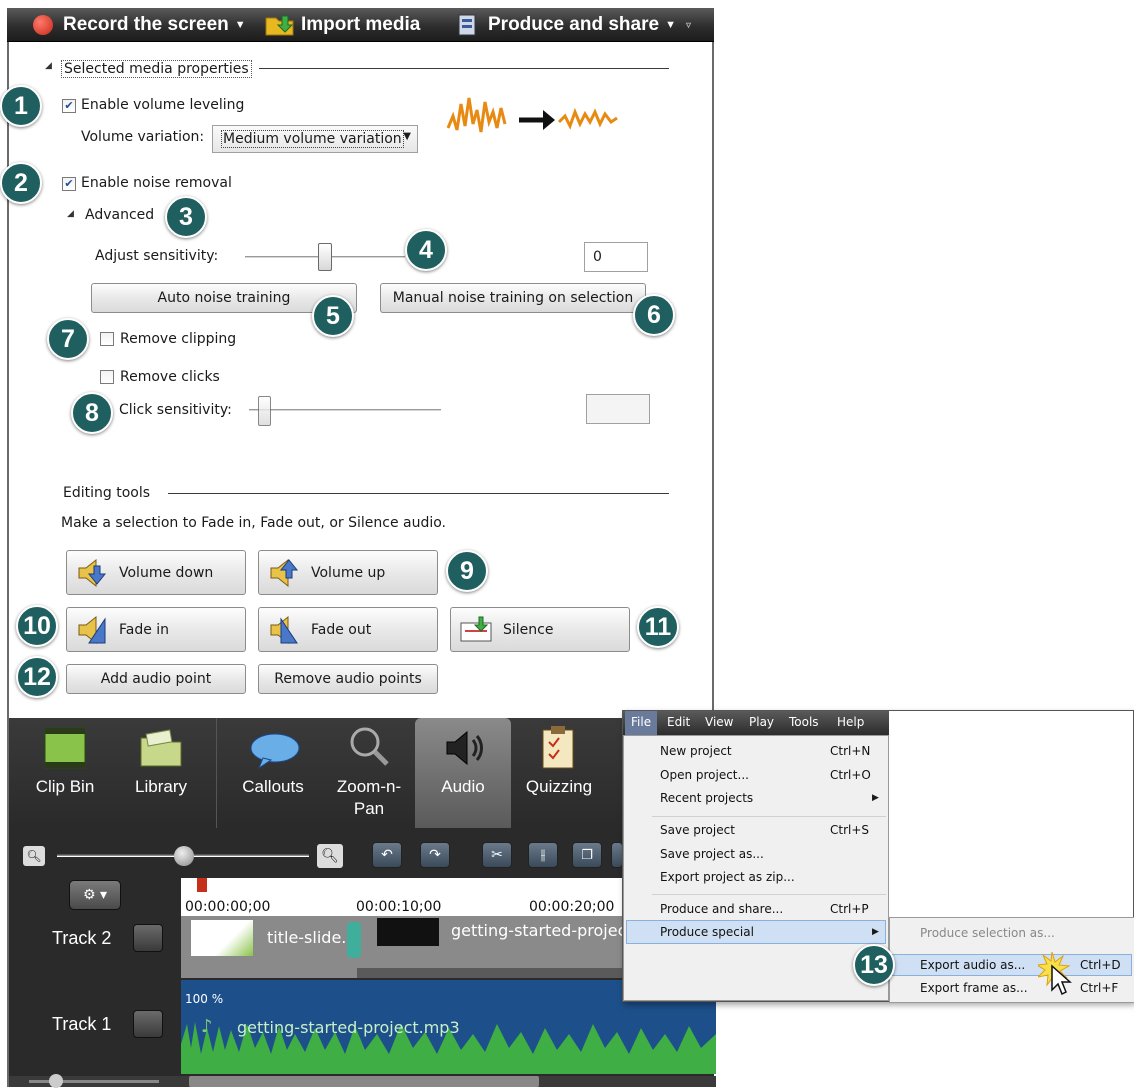  I want to click on fade-in-button: Fade in, so click(156, 629).